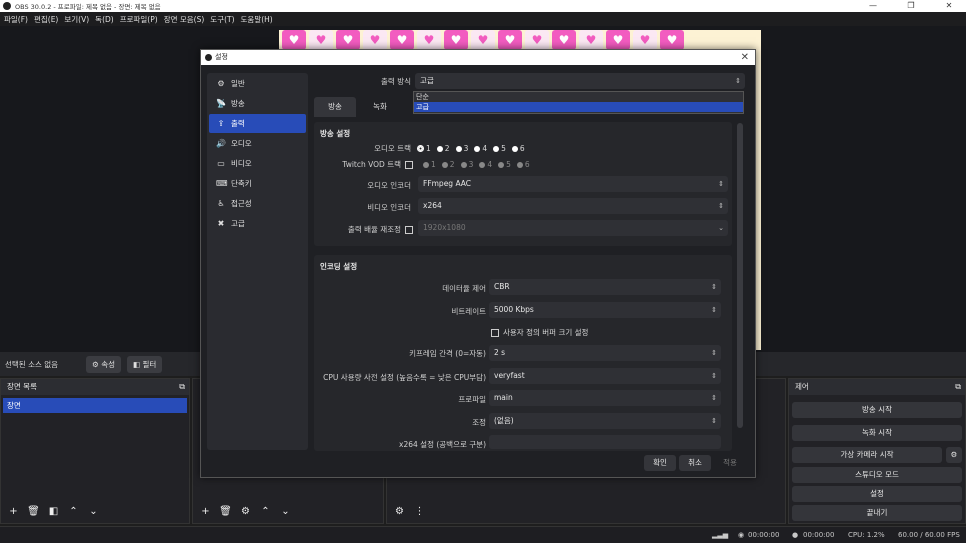 The height and width of the screenshot is (543, 966). I want to click on mixer-settings-icon: ⚙, so click(399, 511).